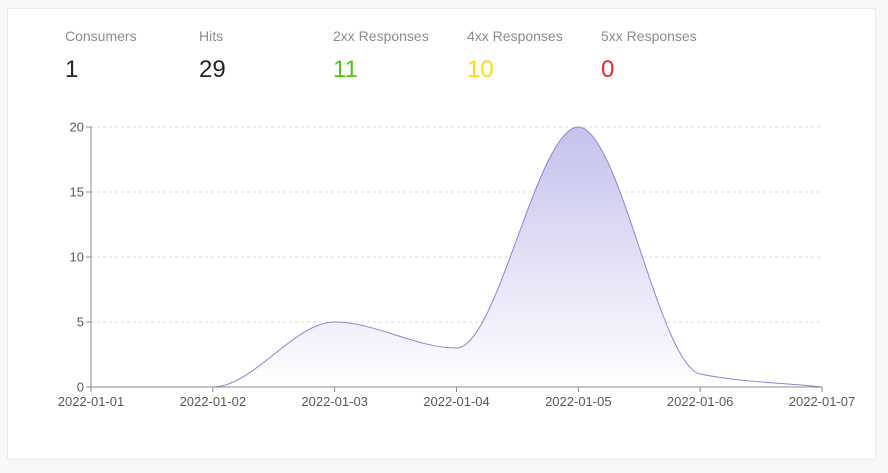 This screenshot has height=473, width=888. Describe the element at coordinates (578, 401) in the screenshot. I see `x-tick-label: 2022-01-05` at that location.